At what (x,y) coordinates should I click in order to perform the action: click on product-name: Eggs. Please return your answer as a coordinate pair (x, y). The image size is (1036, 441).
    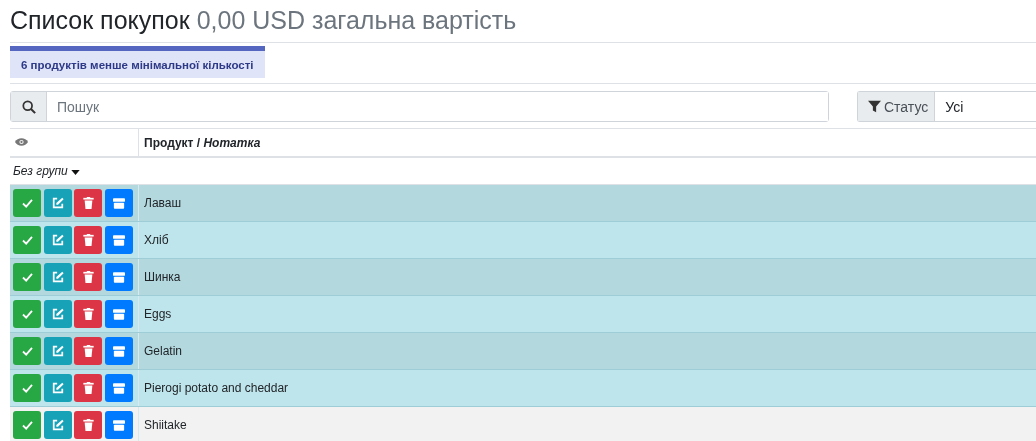
    Looking at the image, I should click on (158, 314).